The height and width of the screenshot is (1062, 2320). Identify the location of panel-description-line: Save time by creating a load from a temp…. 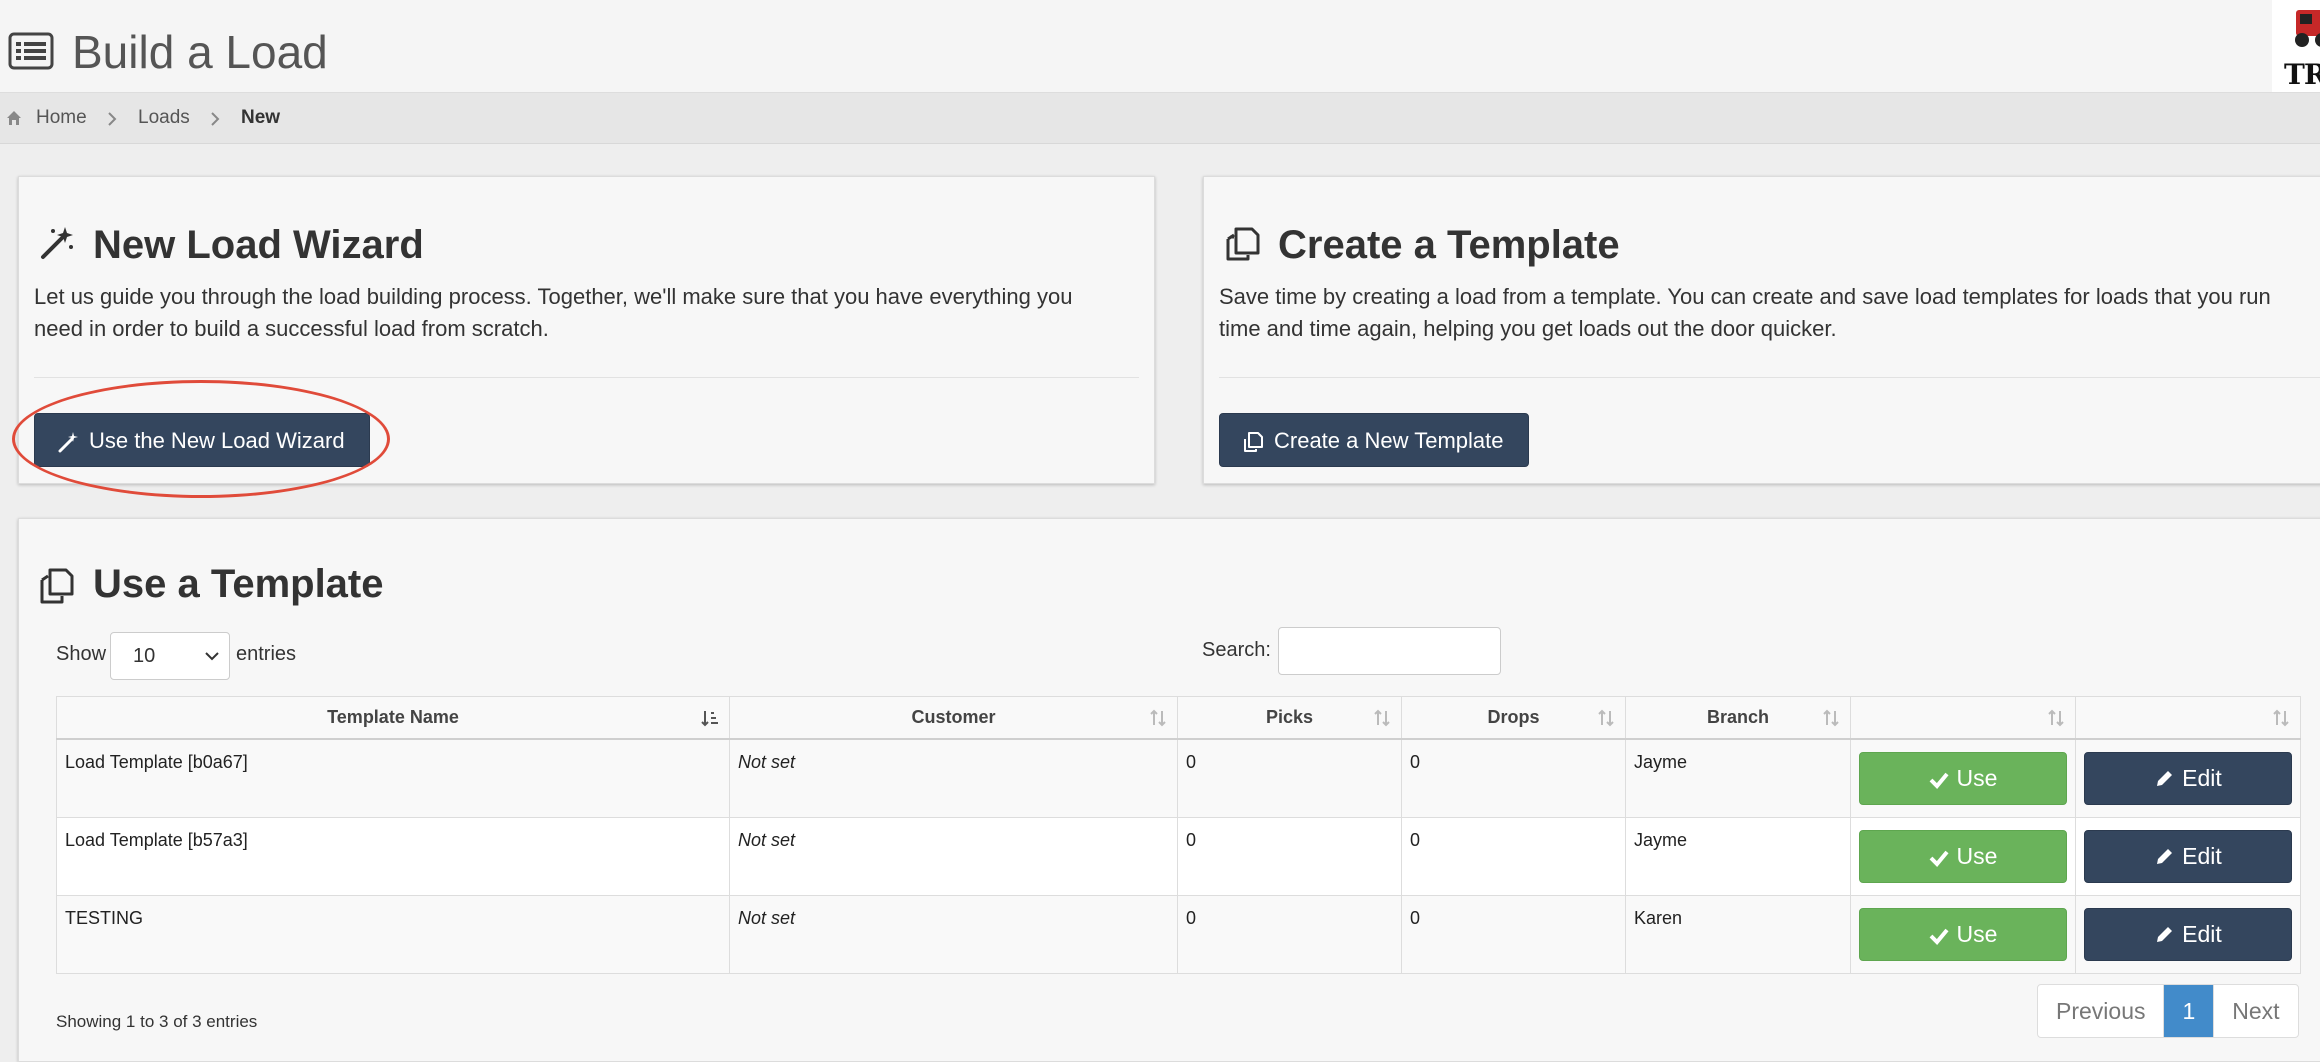
(1745, 296).